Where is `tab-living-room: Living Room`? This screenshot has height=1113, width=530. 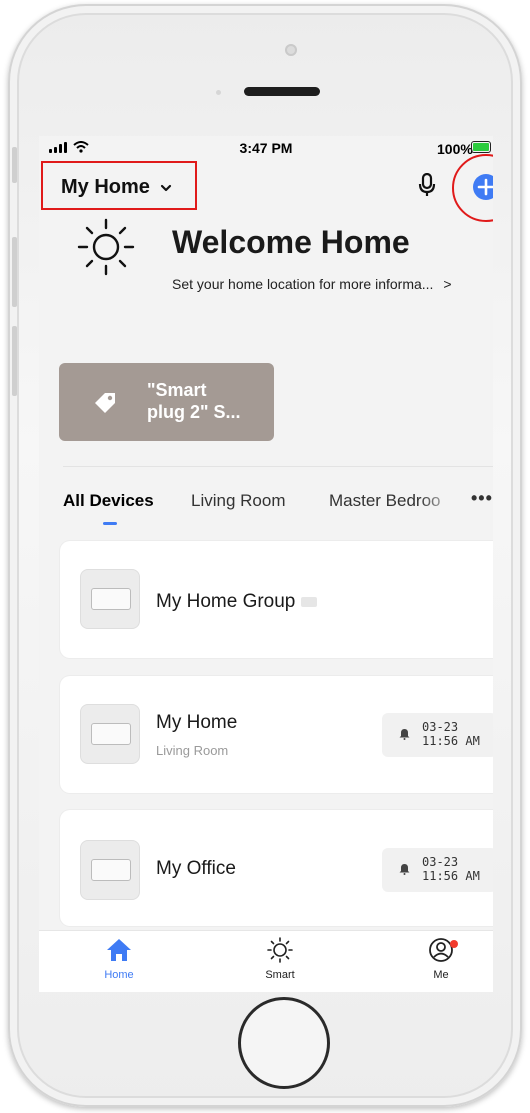
tab-living-room: Living Room is located at coordinates (238, 501).